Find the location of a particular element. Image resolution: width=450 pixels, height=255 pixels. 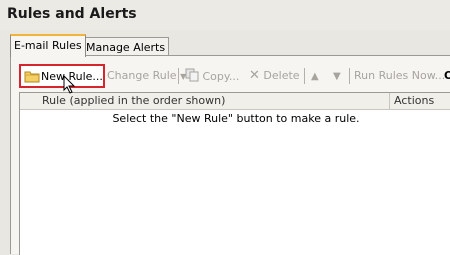

change-rule-button: Change Rule ▼ is located at coordinates (146, 76).